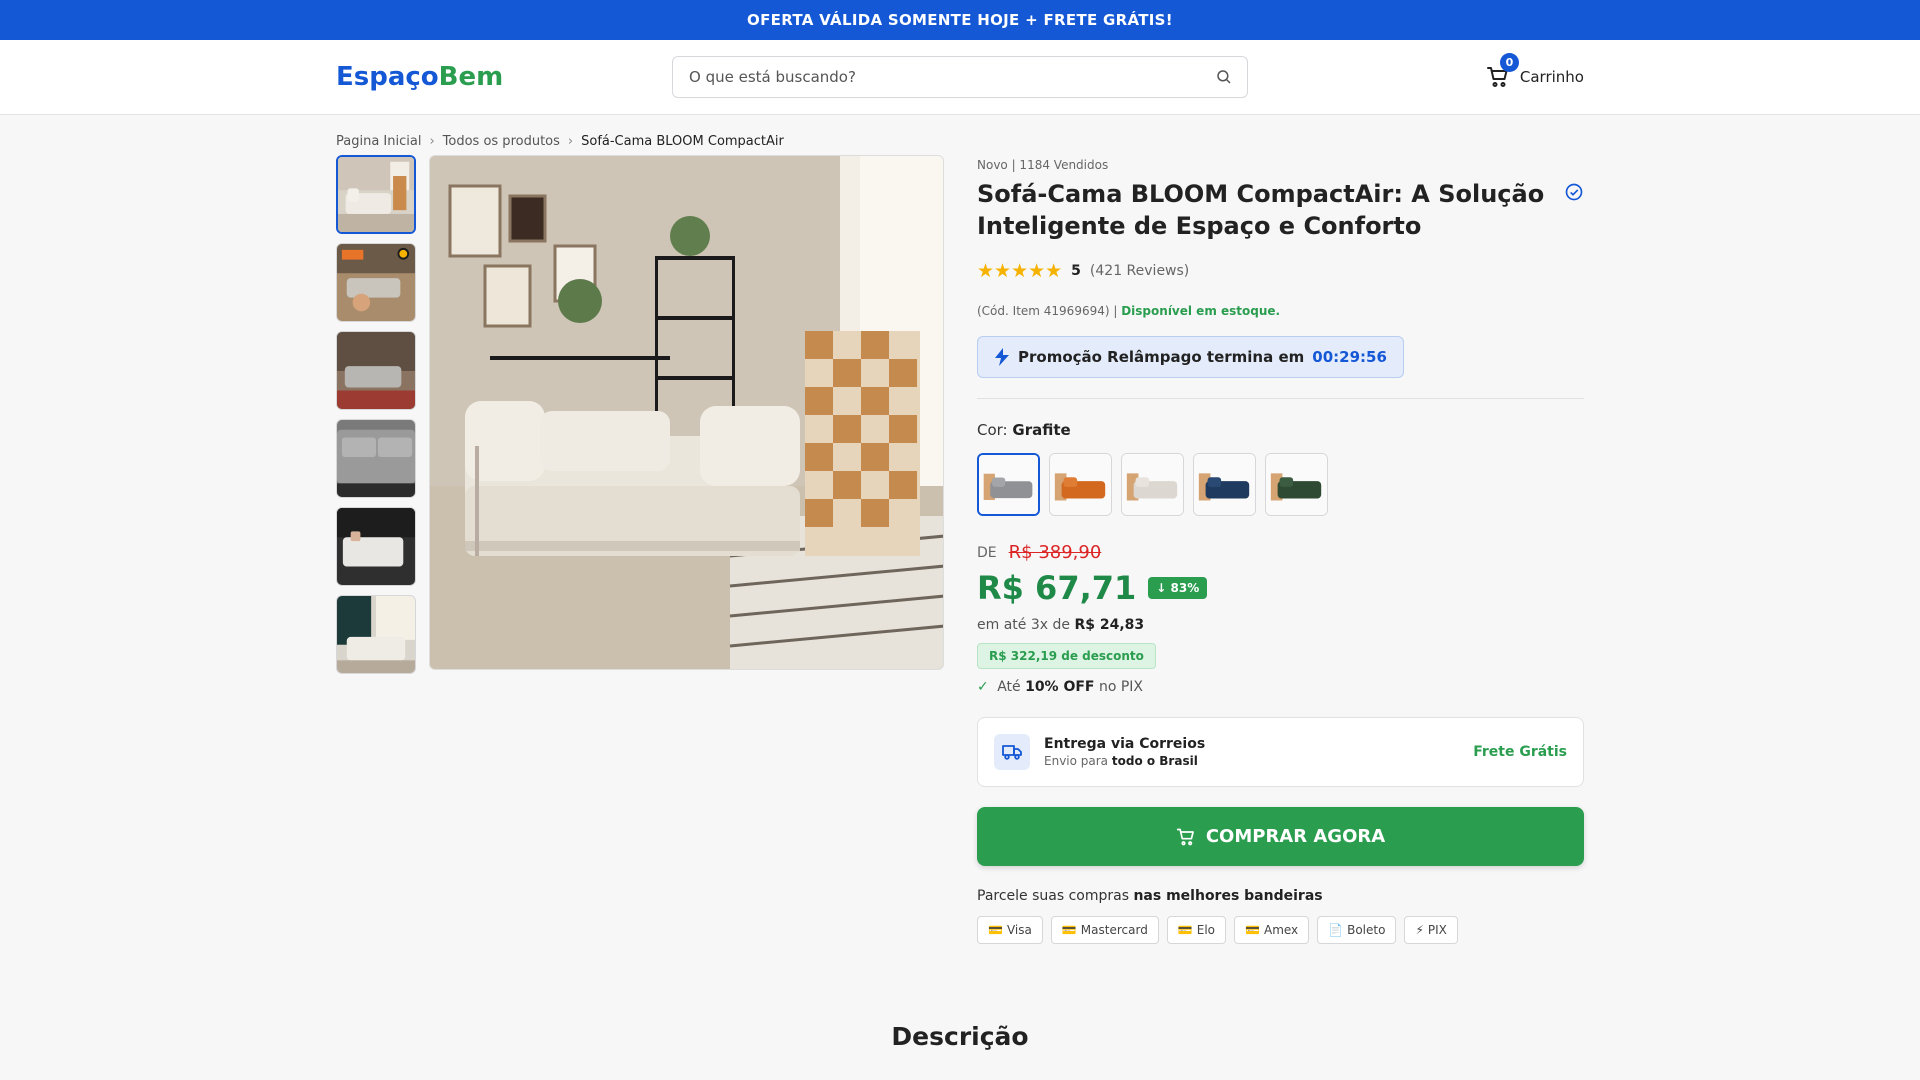 The image size is (1920, 1080). What do you see at coordinates (1012, 752) in the screenshot?
I see `truck-icon` at bounding box center [1012, 752].